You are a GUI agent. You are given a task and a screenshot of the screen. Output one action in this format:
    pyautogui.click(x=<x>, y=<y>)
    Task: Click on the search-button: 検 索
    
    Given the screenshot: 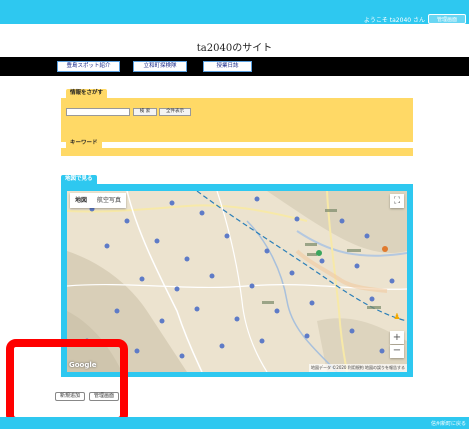 What is the action you would take?
    pyautogui.click(x=145, y=112)
    